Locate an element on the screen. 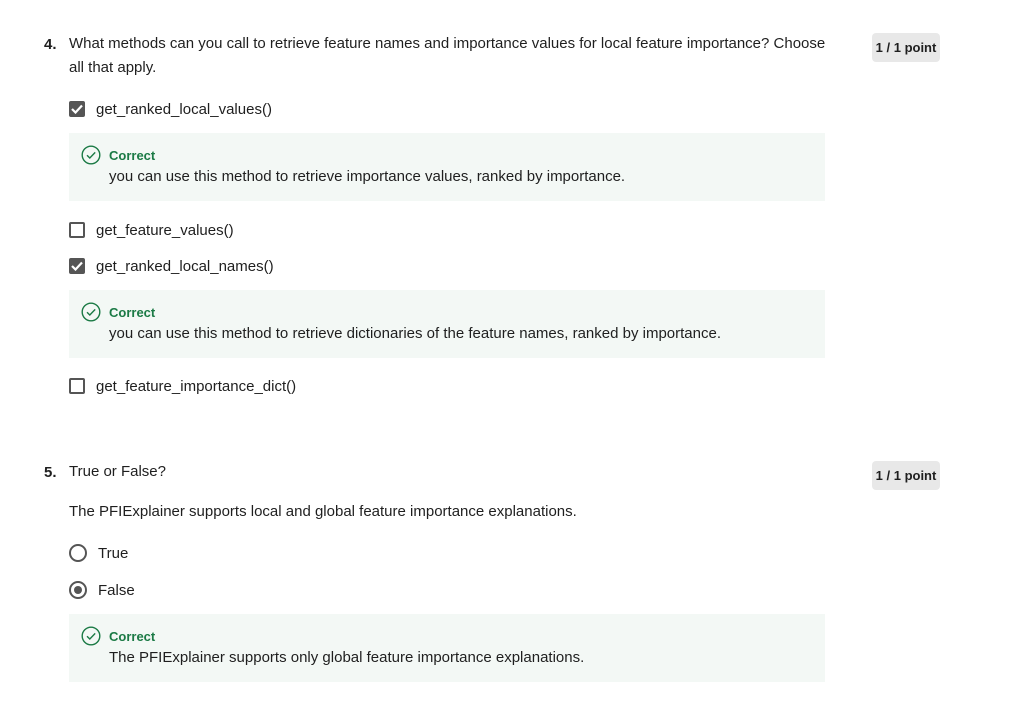 Image resolution: width=1031 pixels, height=718 pixels. option-get-ranked-local-names: get_ranked_local_names() is located at coordinates (171, 266).